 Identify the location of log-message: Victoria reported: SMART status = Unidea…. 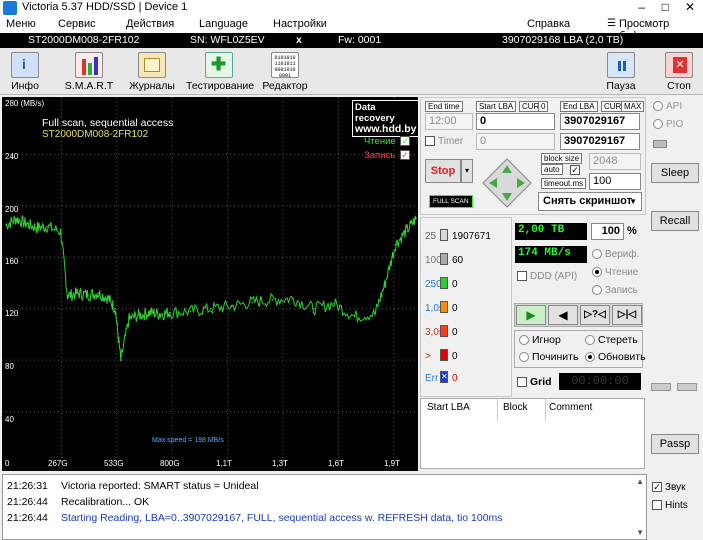
(160, 486).